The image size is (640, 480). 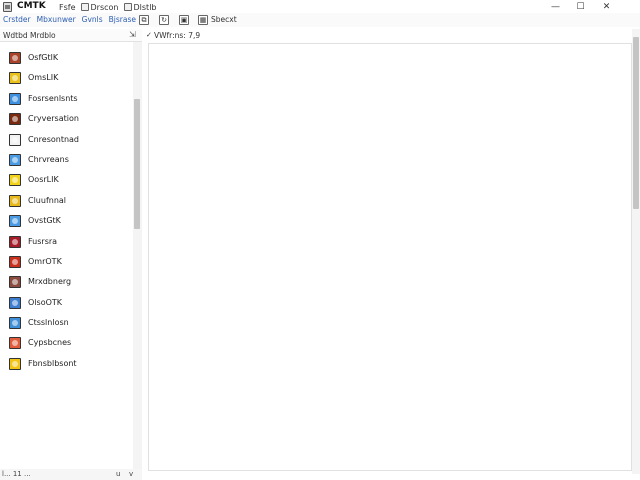 What do you see at coordinates (149, 35) in the screenshot?
I see `checkmark-icon: ✓` at bounding box center [149, 35].